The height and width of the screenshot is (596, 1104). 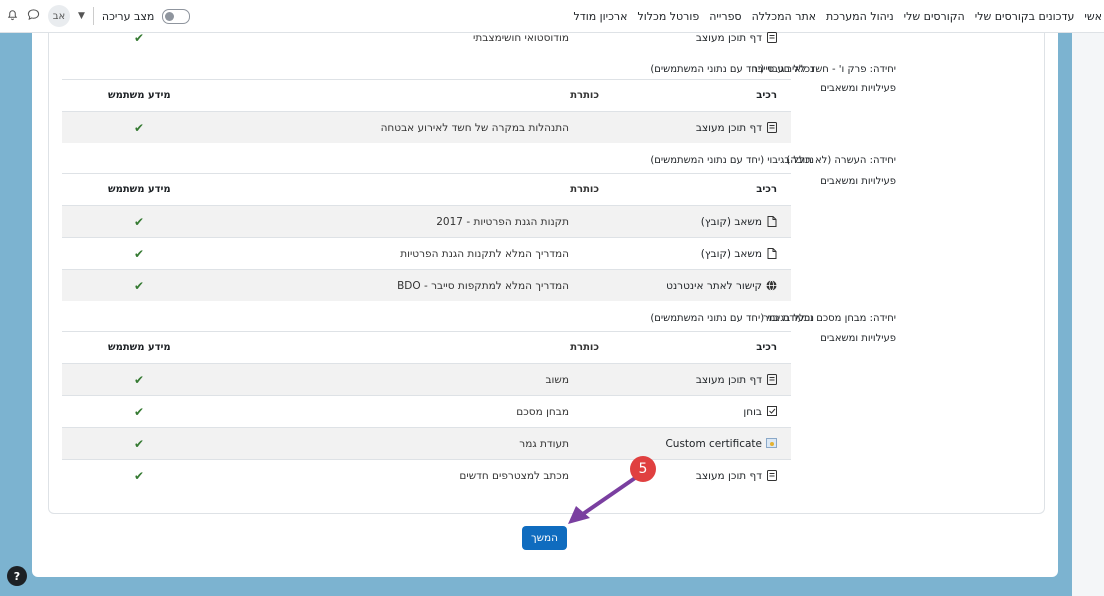 I want to click on activity-title: מבחן מסכם, so click(x=542, y=411).